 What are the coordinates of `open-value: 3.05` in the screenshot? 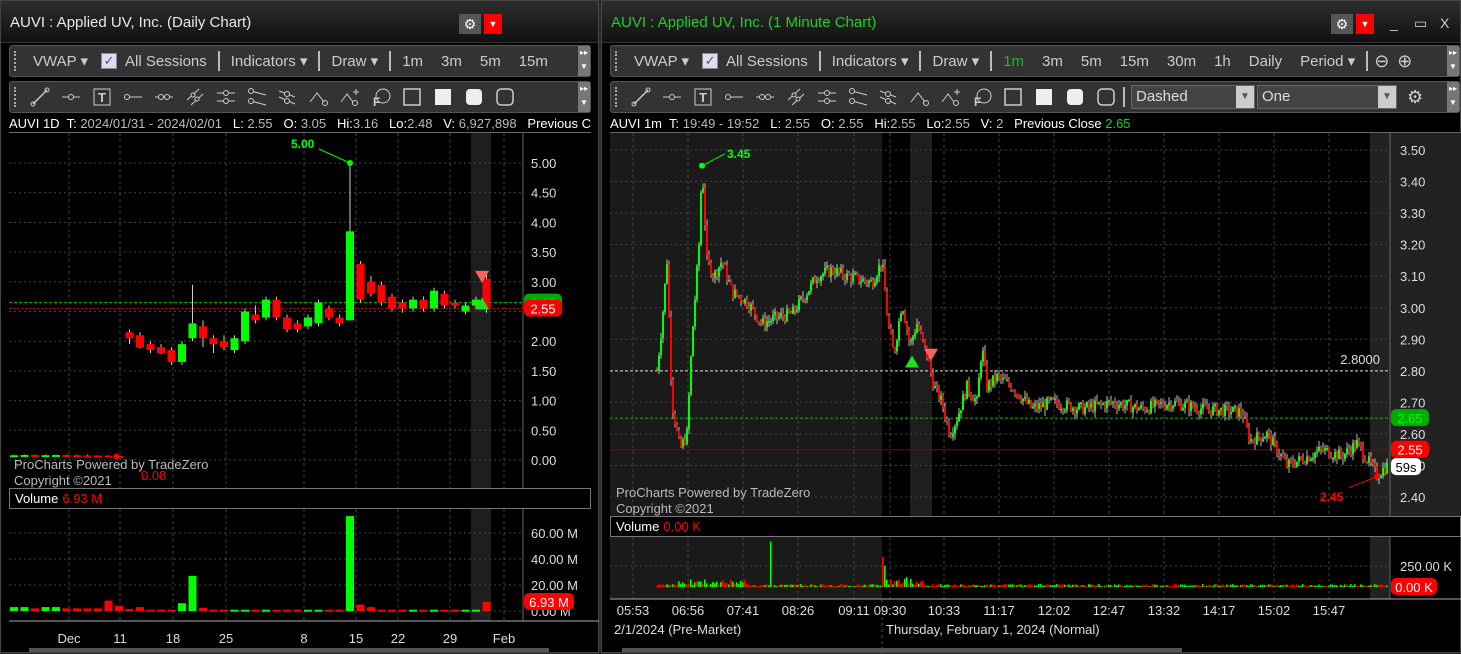 It's located at (313, 123).